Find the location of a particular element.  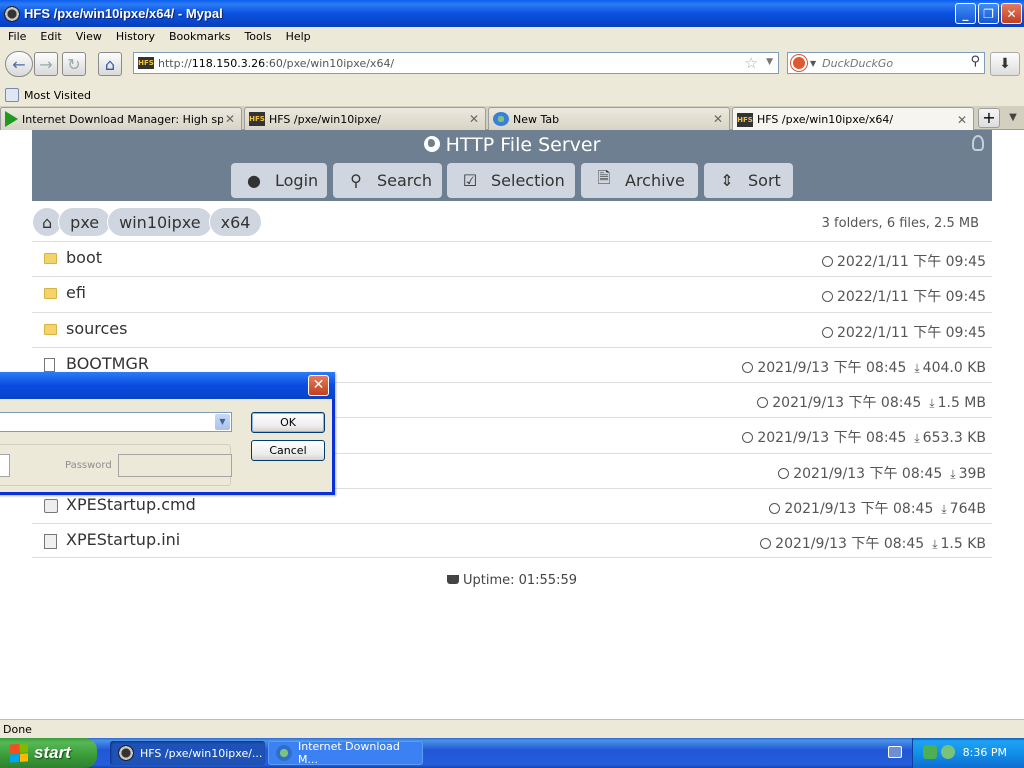

dialog-close-button: ✕ is located at coordinates (318, 385).